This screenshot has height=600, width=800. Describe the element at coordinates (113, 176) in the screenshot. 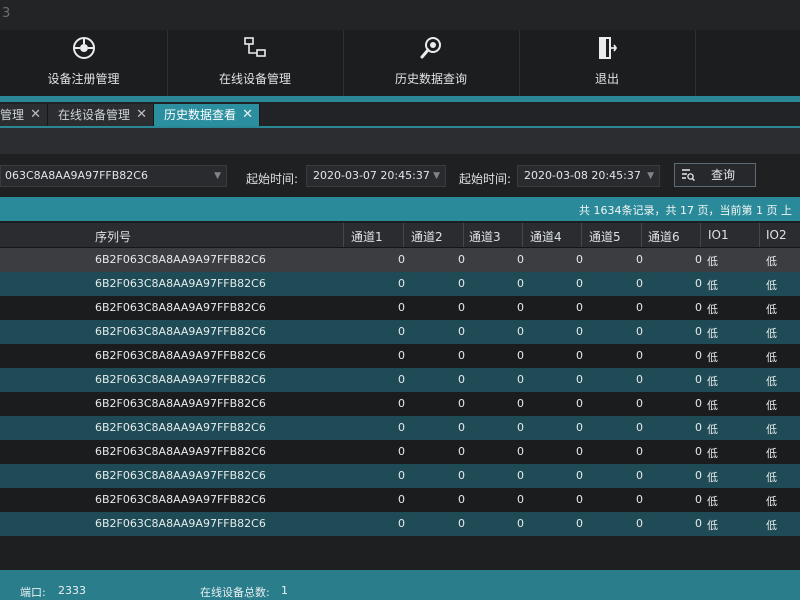

I see `serial-select: 063C8A8AA9A97FFB82C6 ▼` at that location.